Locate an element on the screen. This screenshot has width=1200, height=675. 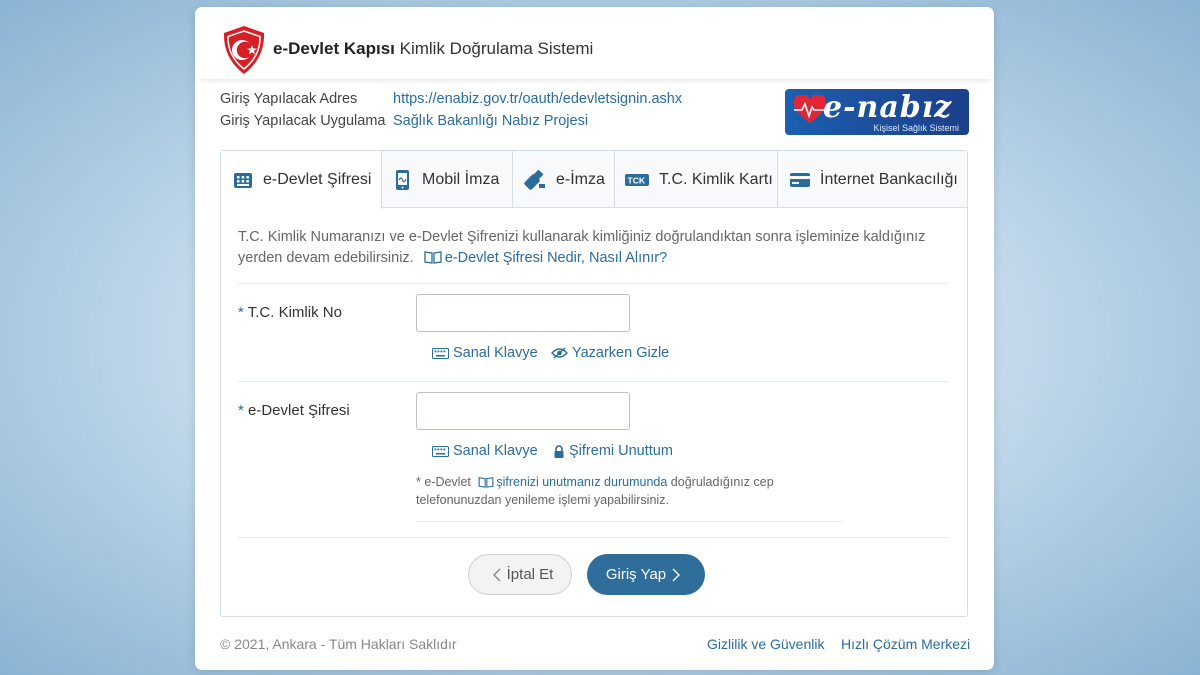
usb-token-icon is located at coordinates (534, 179).